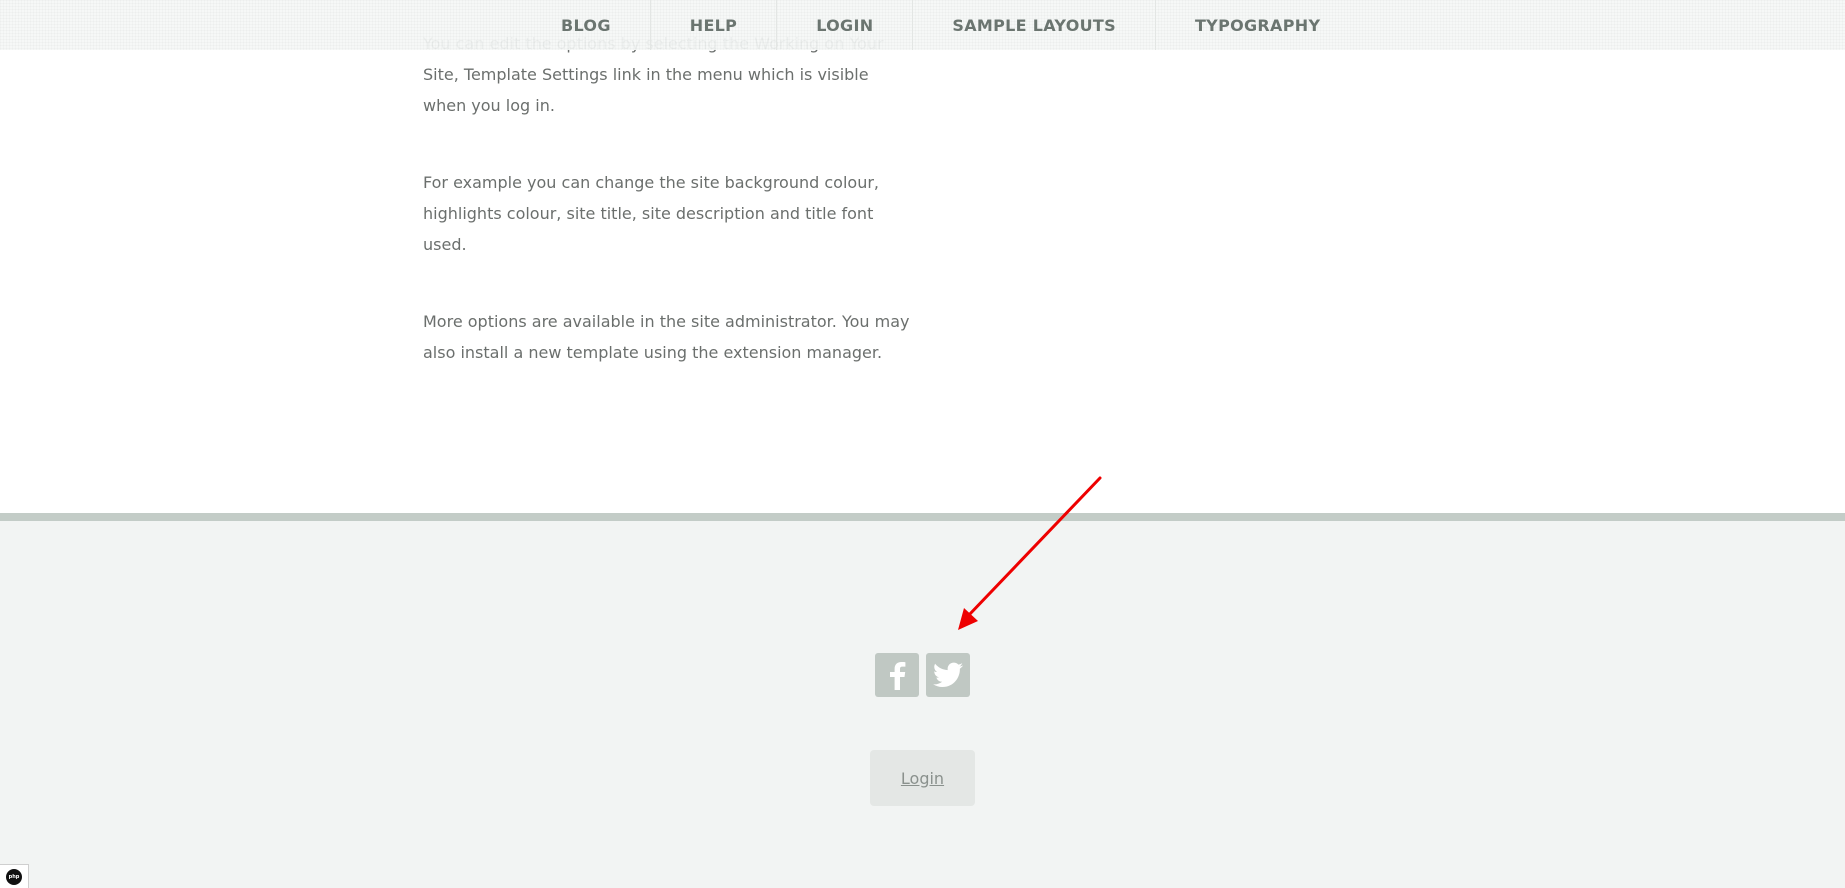  I want to click on nav-item-sample-layouts: SAMPLE LAYOUTS, so click(1034, 25).